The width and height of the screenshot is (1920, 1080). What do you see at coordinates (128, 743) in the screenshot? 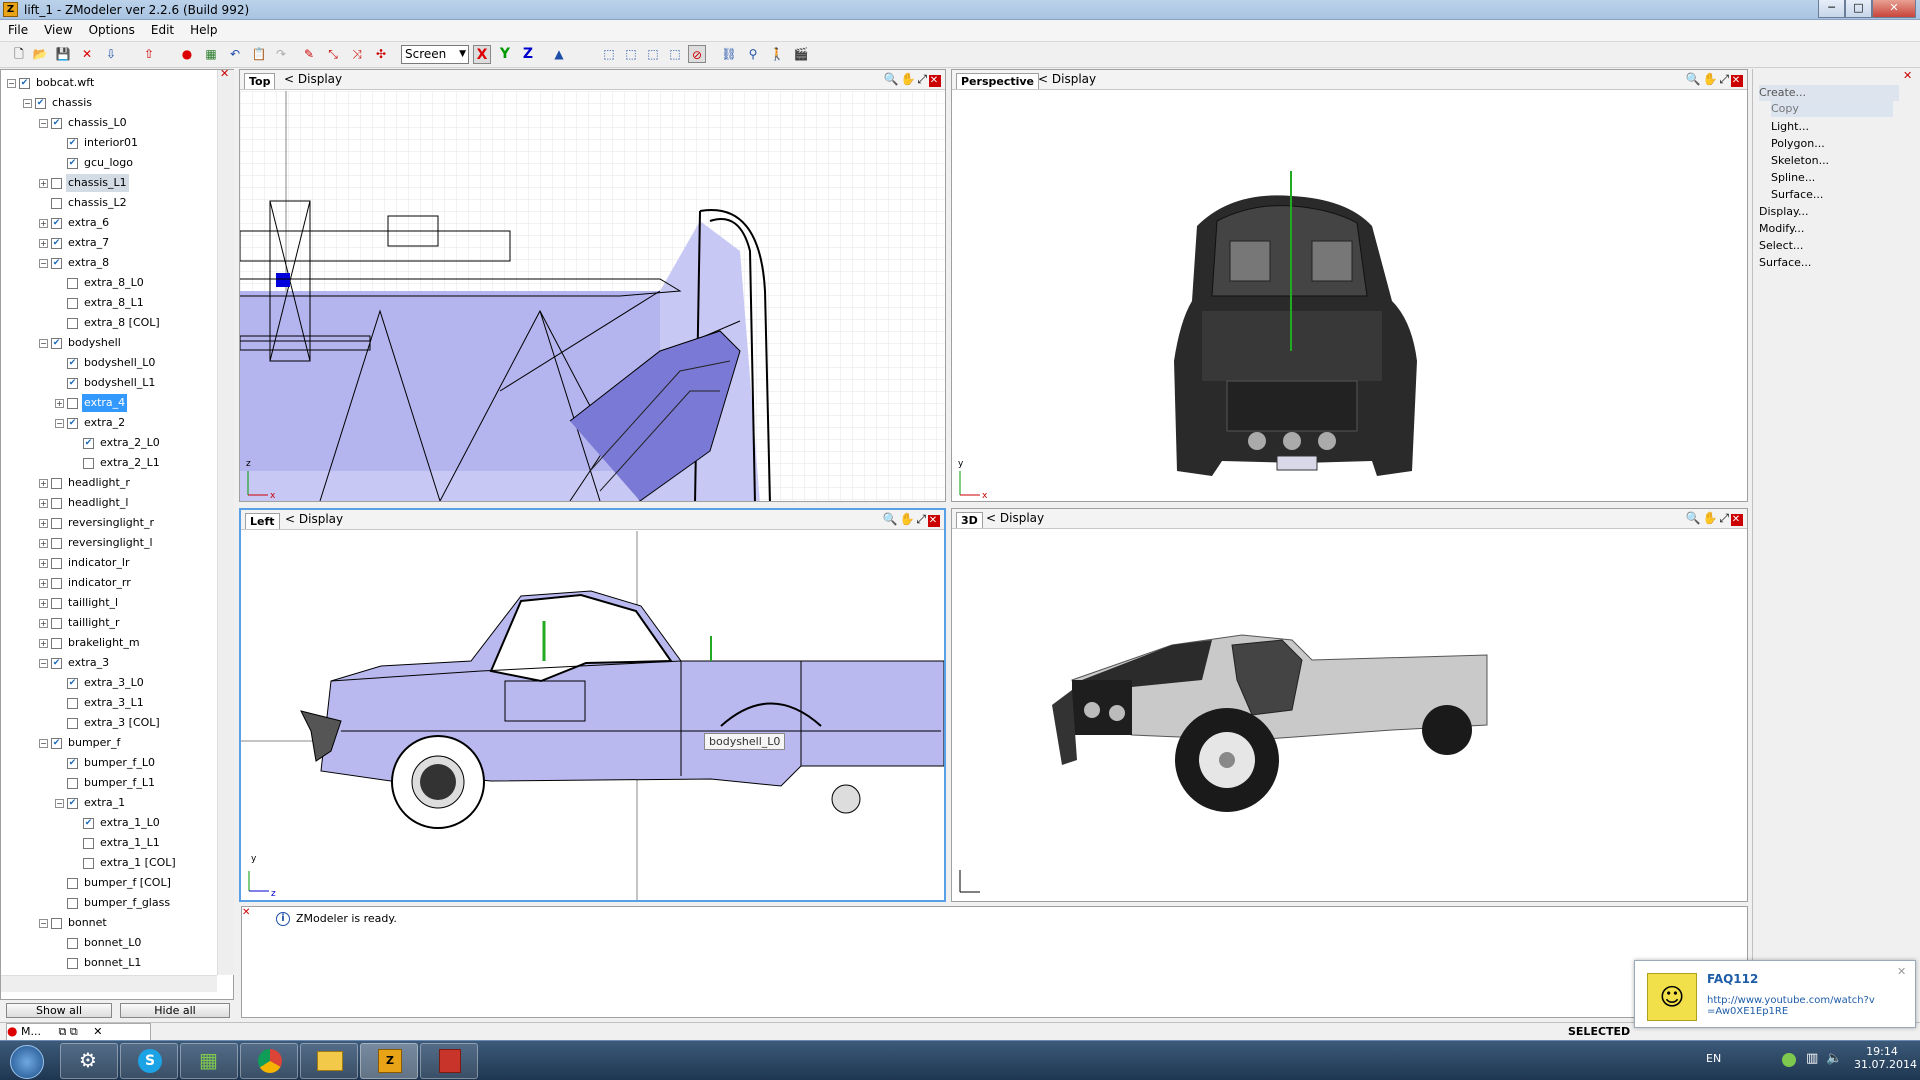
I see `tree-item: − ✔ bumper_f` at bounding box center [128, 743].